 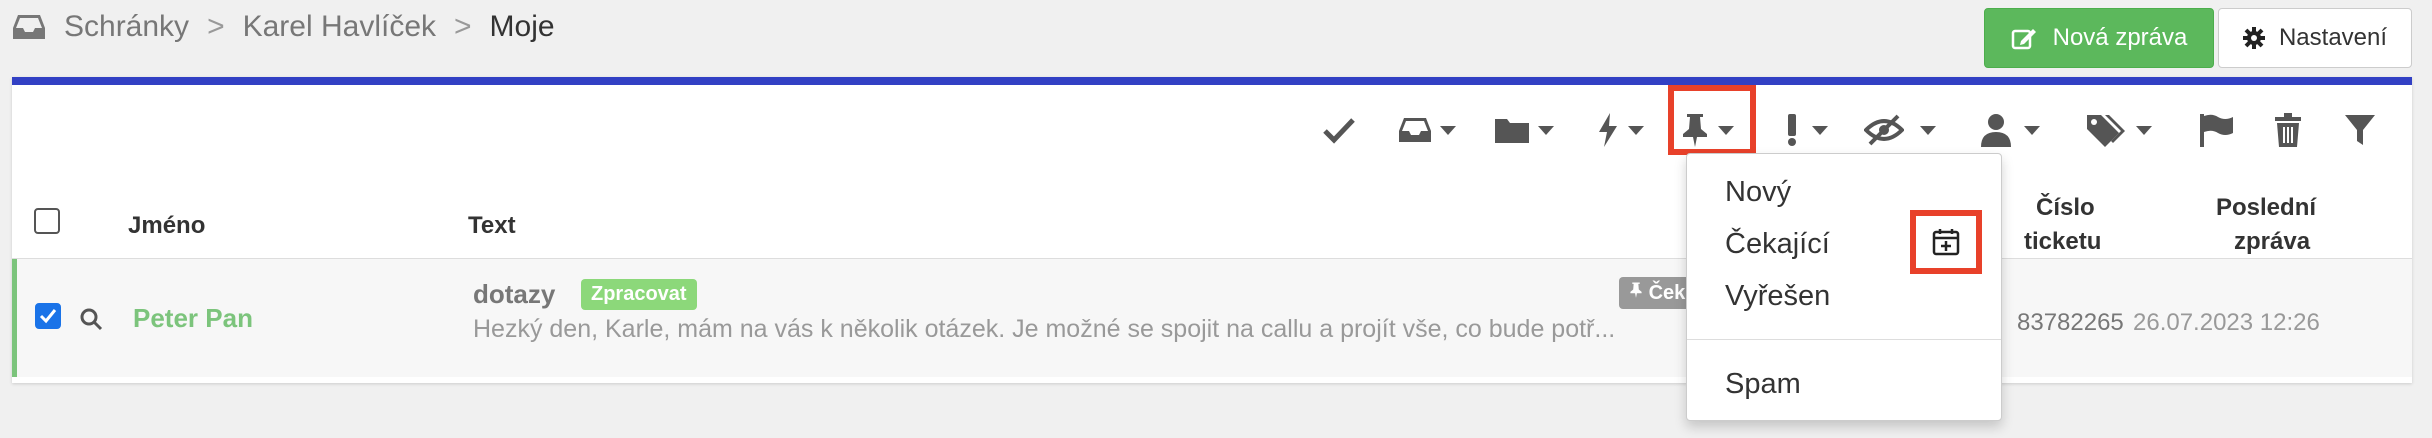 I want to click on bolt-icon, so click(x=1608, y=130).